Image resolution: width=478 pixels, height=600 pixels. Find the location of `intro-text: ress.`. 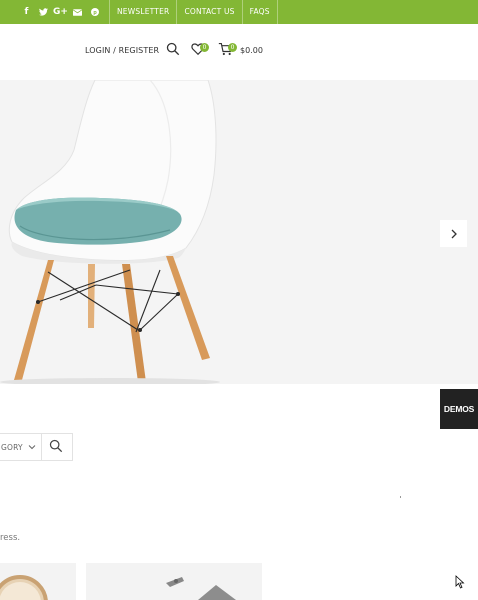

intro-text: ress. is located at coordinates (10, 538).